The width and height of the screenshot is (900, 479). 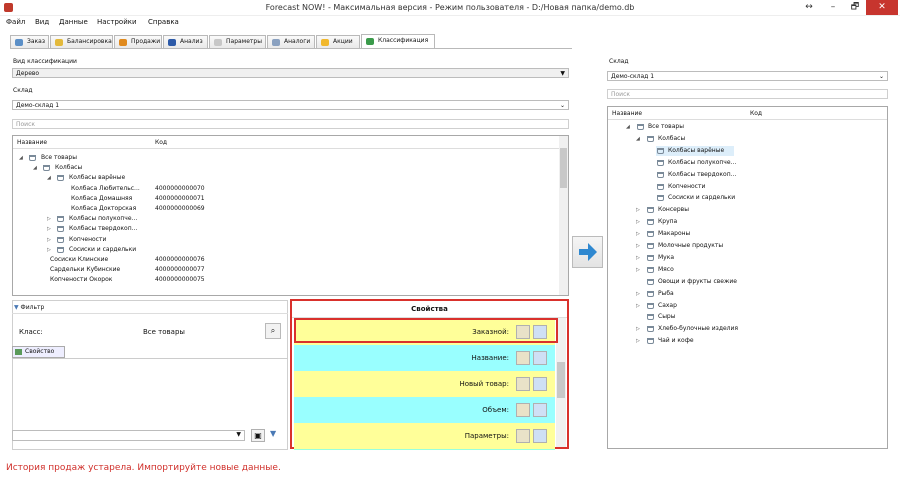 What do you see at coordinates (73, 22) in the screenshot?
I see `menu-data: Данные` at bounding box center [73, 22].